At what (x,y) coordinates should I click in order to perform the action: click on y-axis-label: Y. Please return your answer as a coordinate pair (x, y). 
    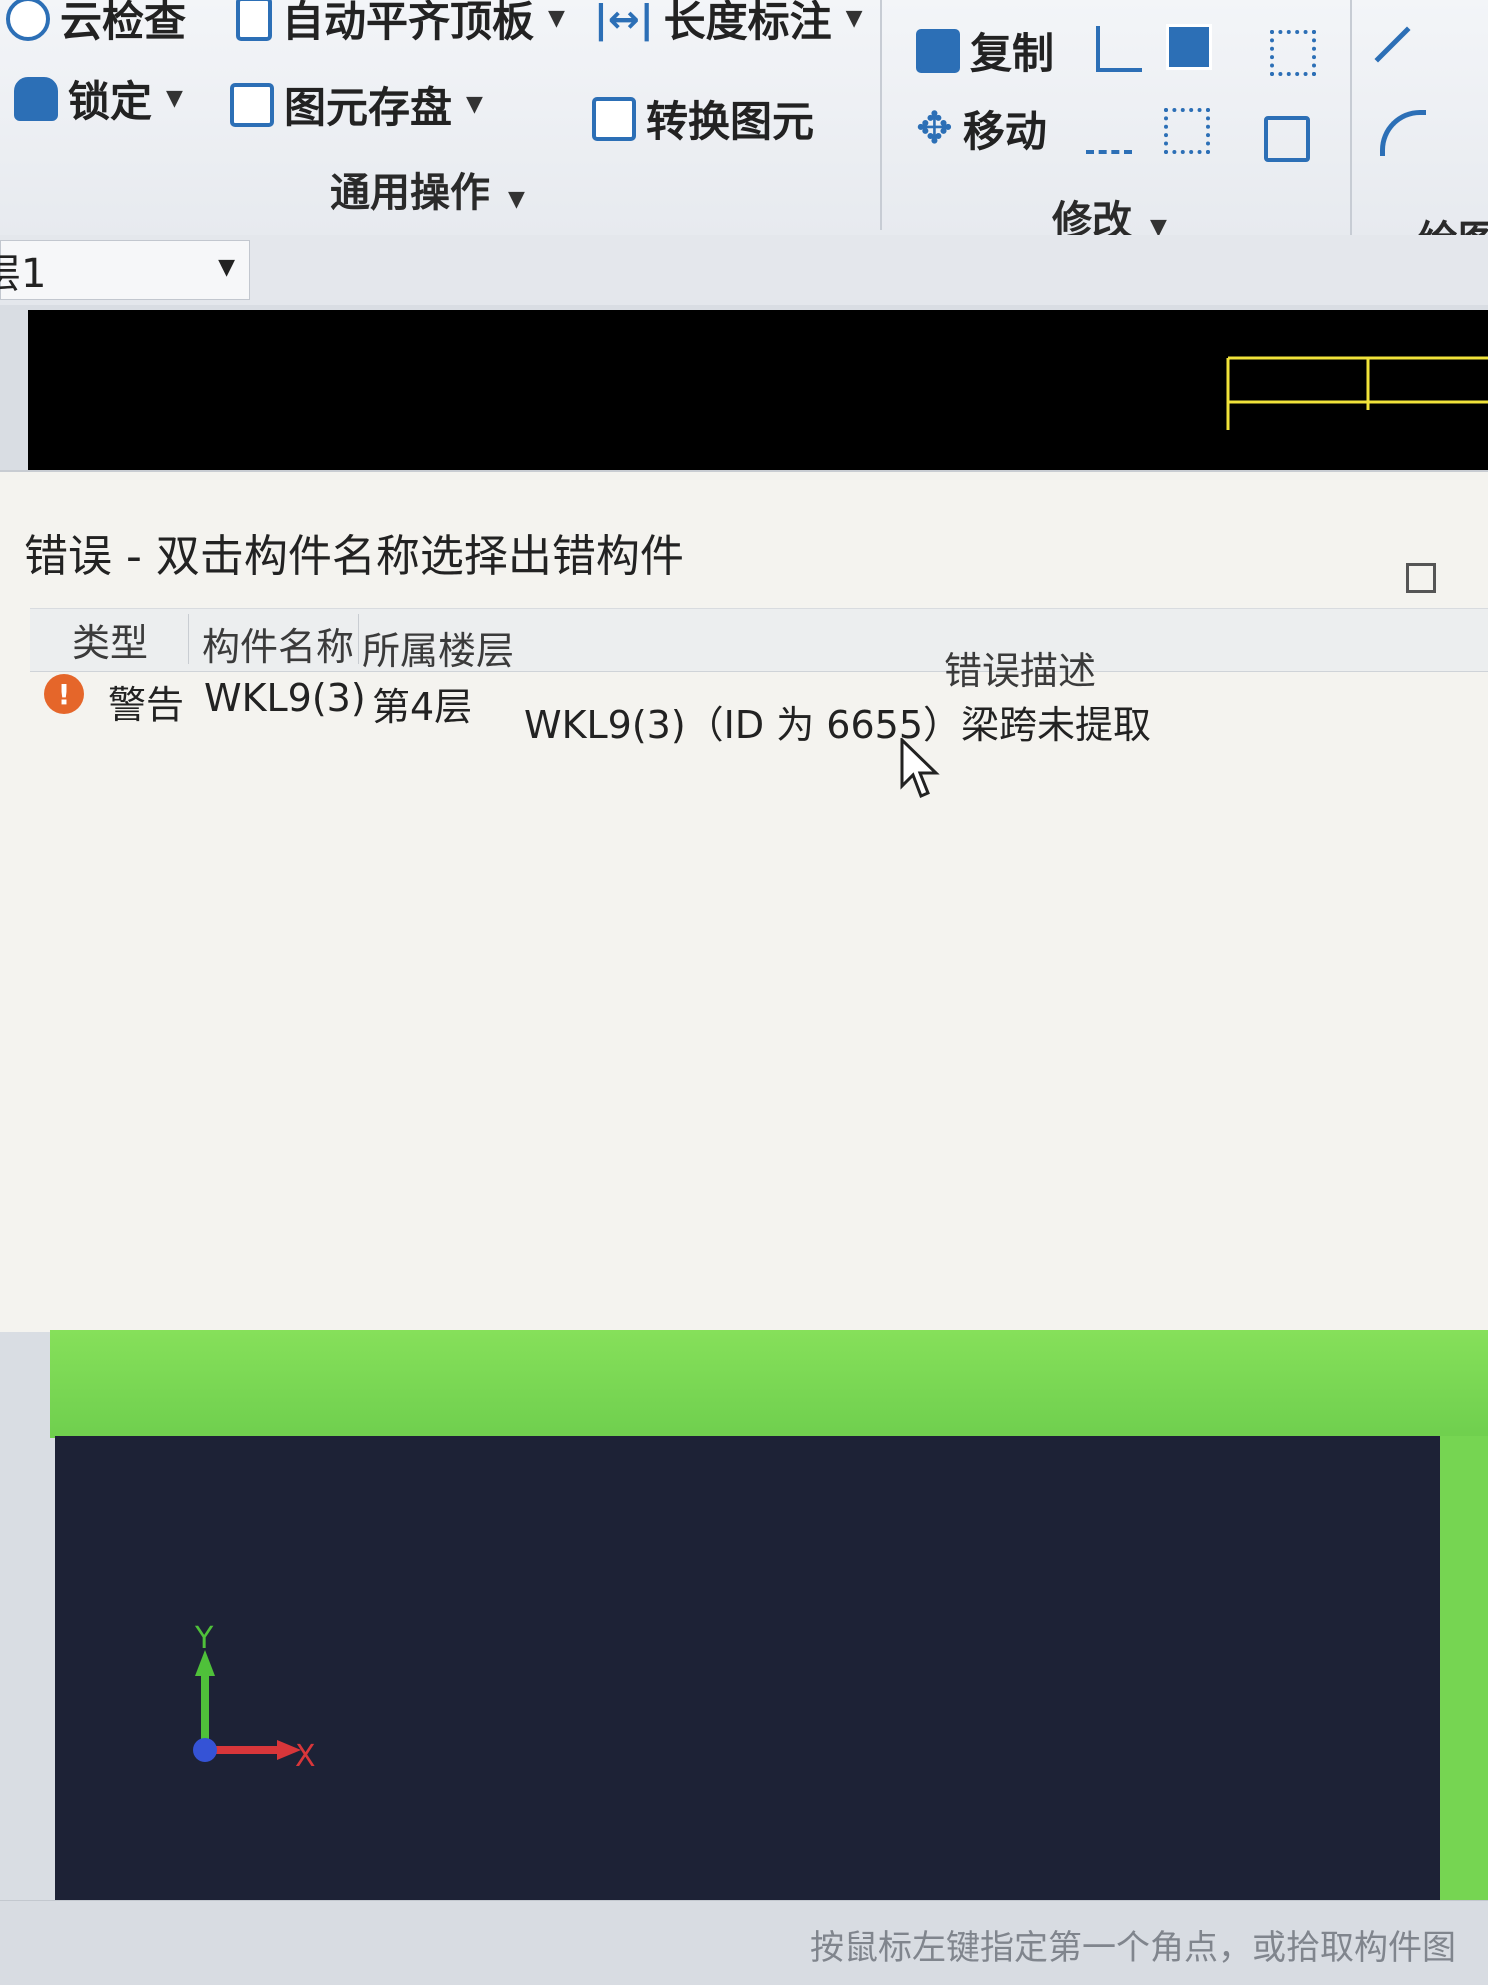
    Looking at the image, I should click on (204, 1638).